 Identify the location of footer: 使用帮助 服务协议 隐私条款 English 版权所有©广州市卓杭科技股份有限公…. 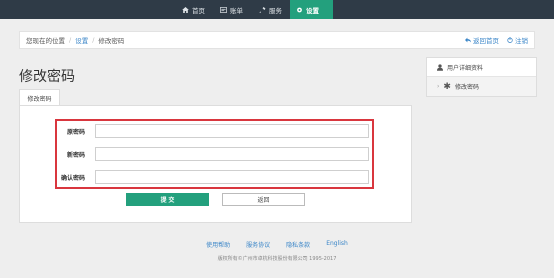
(277, 251).